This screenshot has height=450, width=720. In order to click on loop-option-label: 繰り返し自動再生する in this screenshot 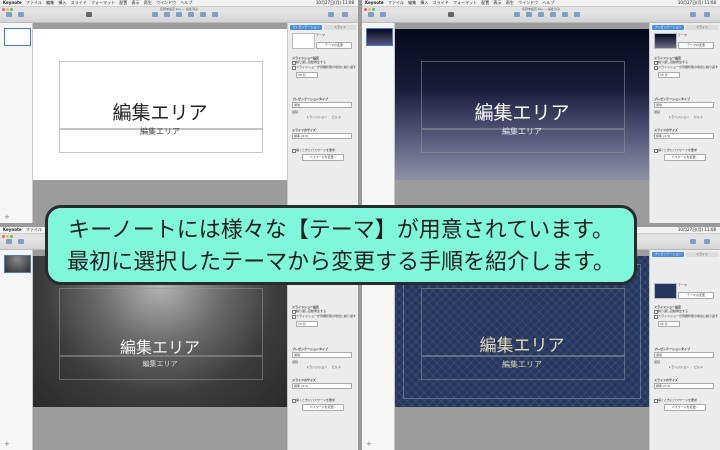, I will do `click(311, 62)`.